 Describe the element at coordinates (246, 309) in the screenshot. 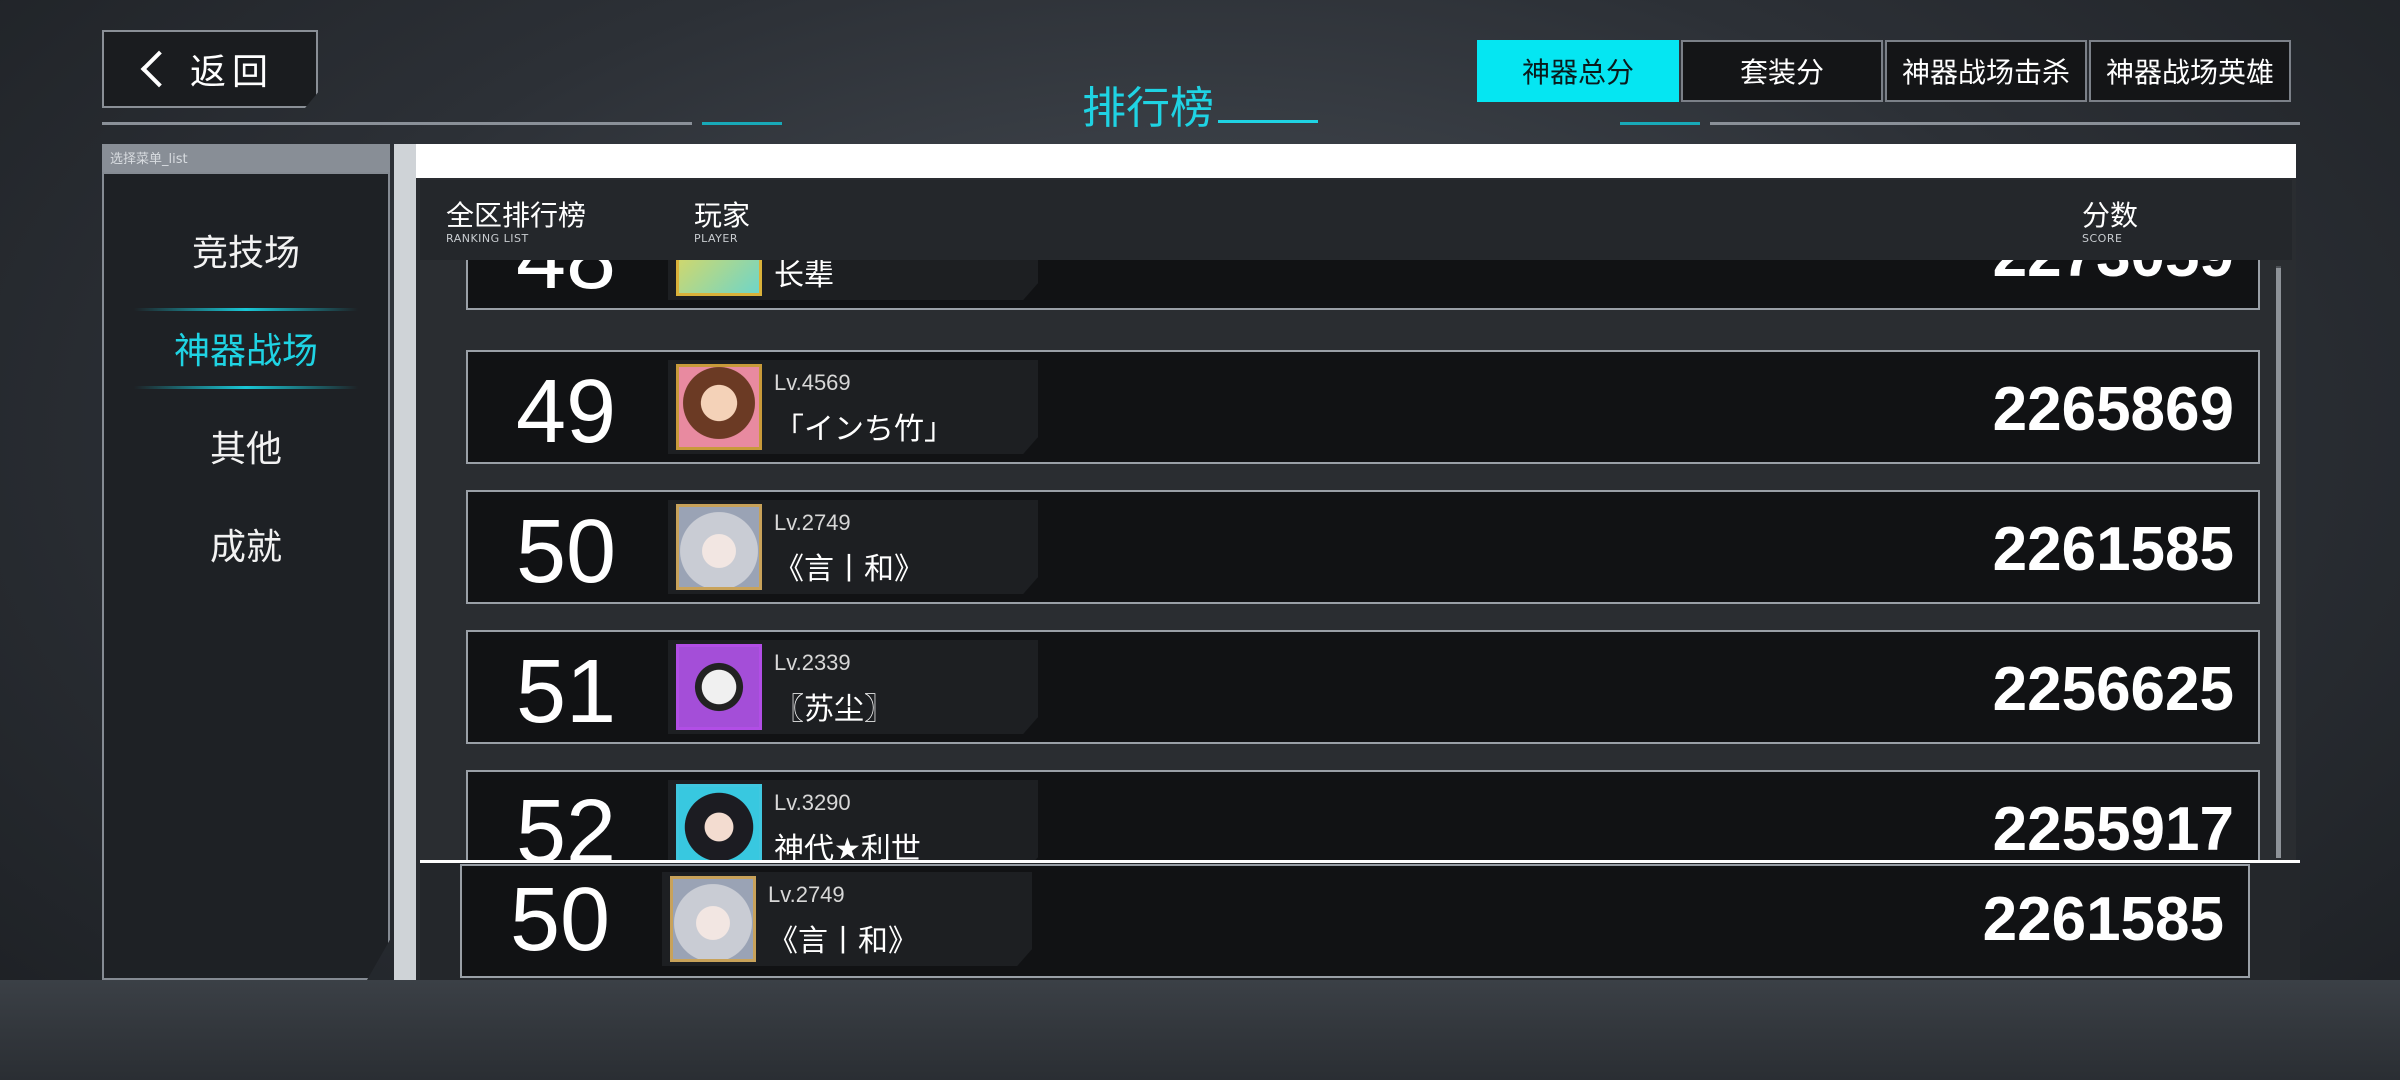

I see `active-item-top-line` at that location.